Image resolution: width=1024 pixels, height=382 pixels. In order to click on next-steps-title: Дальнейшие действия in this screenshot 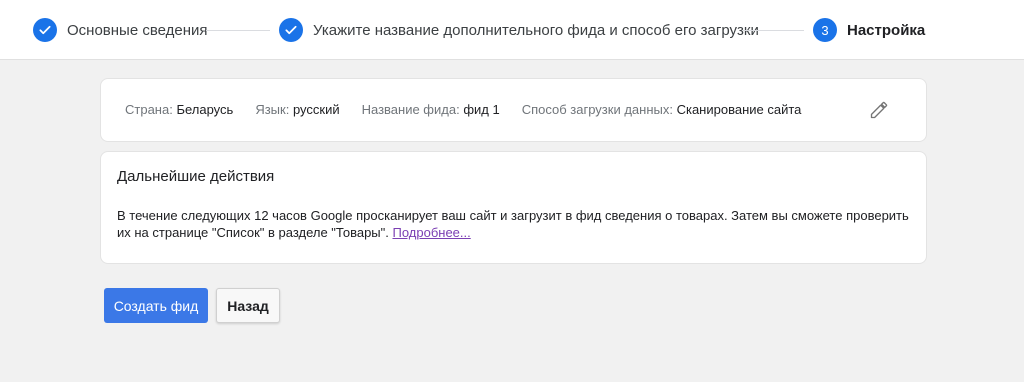, I will do `click(196, 176)`.